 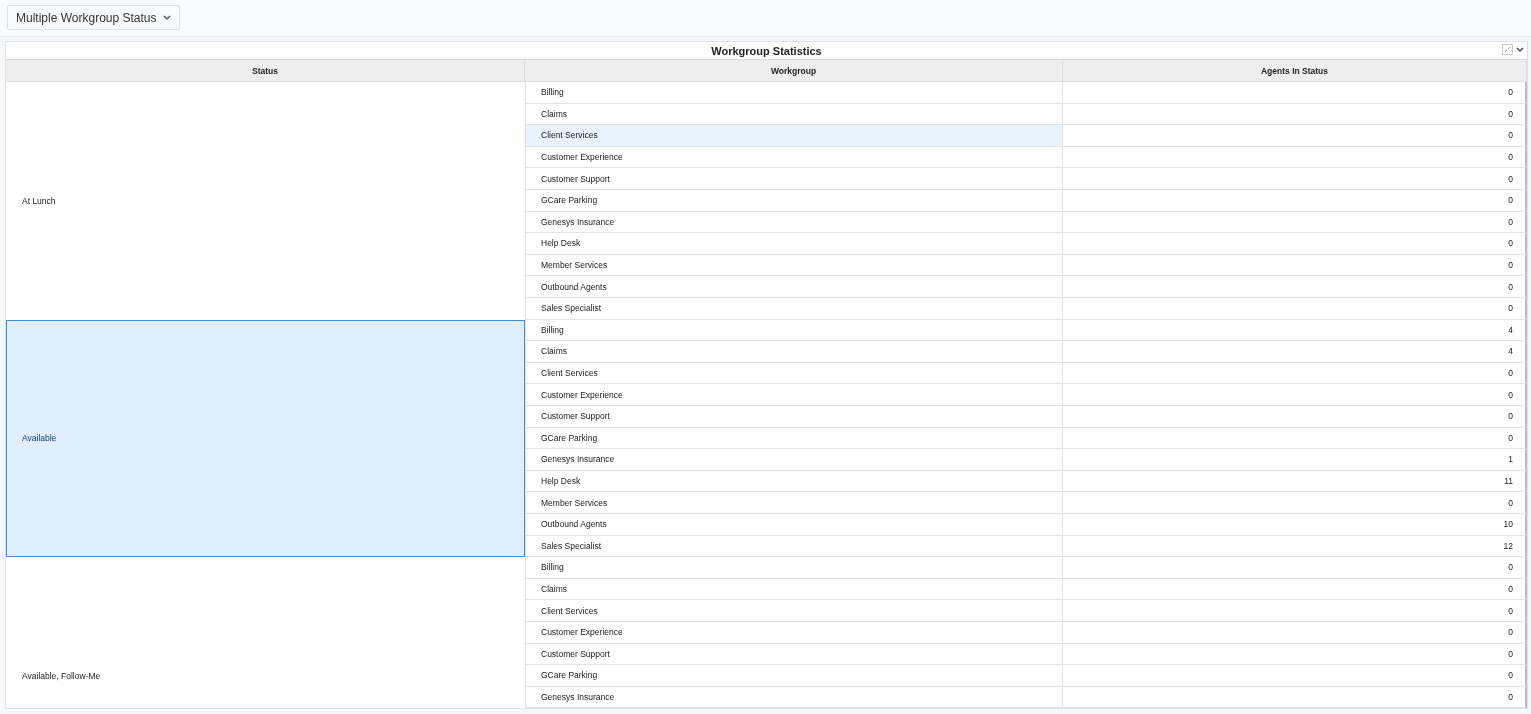 What do you see at coordinates (265, 438) in the screenshot?
I see `status-cell: Available` at bounding box center [265, 438].